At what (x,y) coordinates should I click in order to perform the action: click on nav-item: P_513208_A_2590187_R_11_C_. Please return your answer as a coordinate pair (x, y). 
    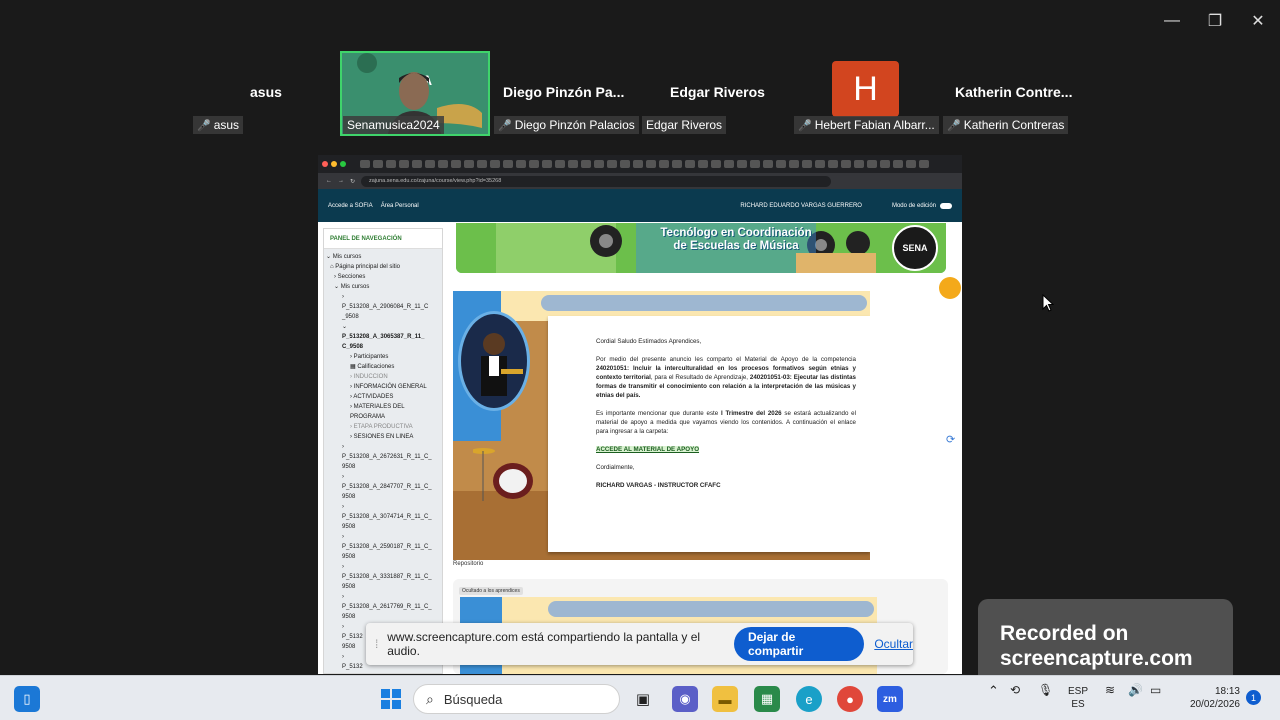
    Looking at the image, I should click on (383, 547).